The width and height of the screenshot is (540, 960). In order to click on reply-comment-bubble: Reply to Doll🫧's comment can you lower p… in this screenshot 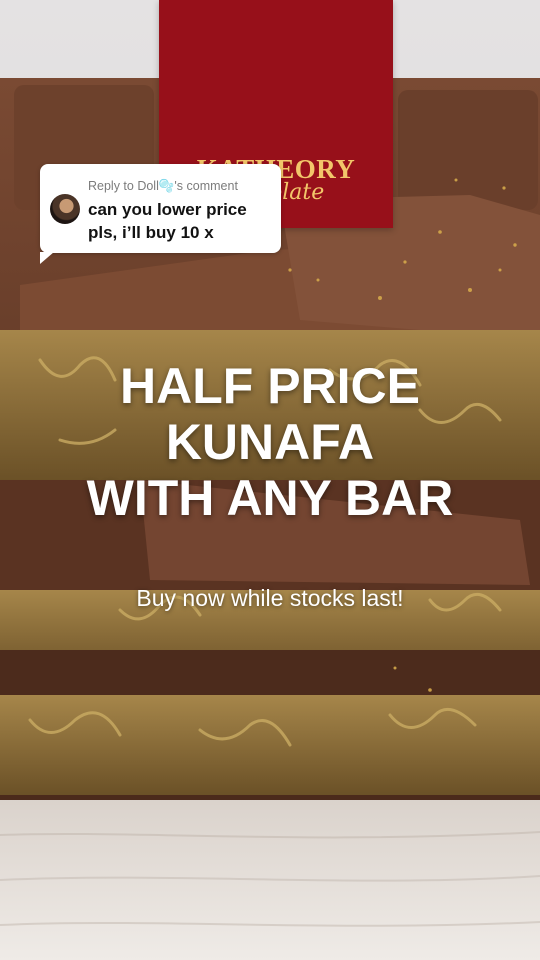, I will do `click(160, 214)`.